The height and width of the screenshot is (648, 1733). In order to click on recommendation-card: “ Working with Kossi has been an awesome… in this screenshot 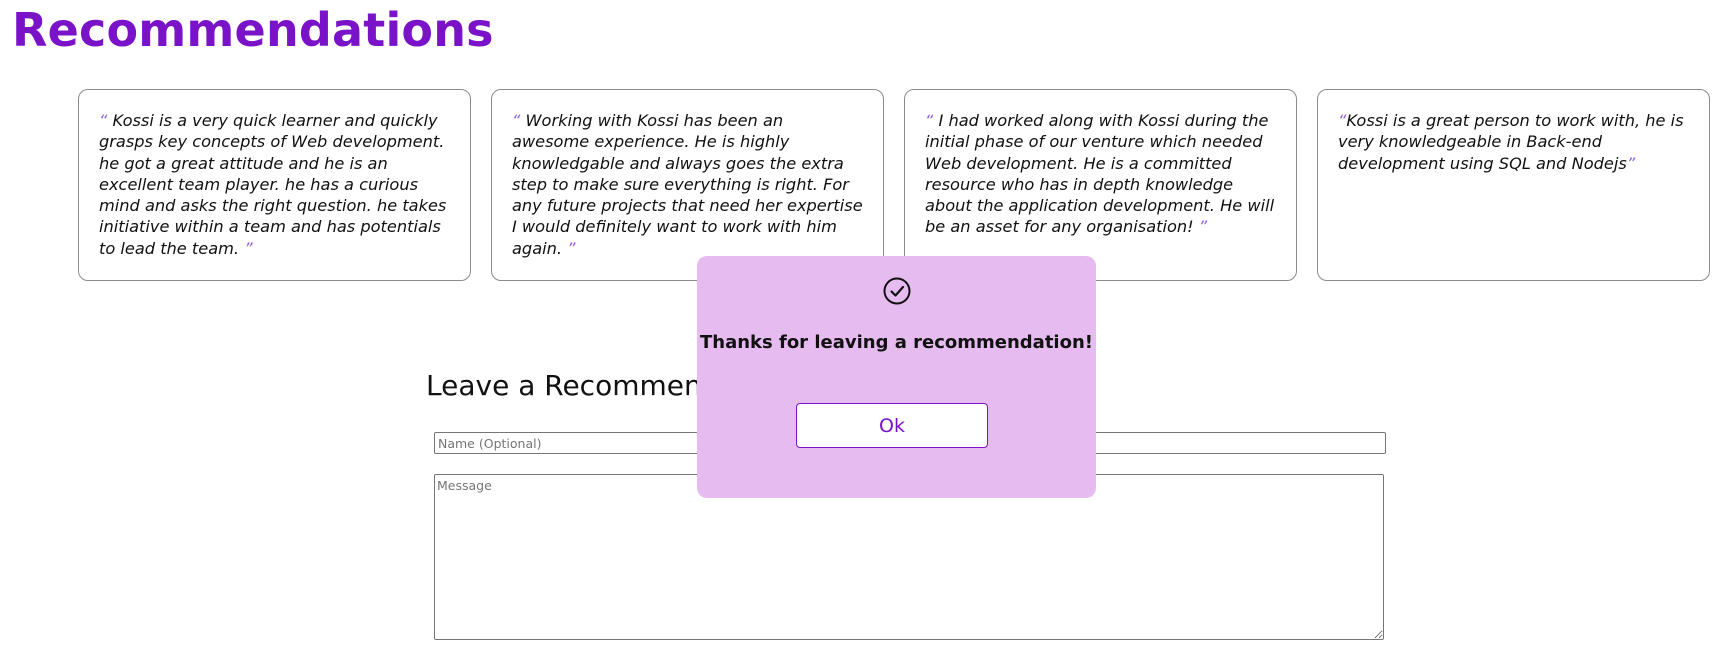, I will do `click(687, 185)`.